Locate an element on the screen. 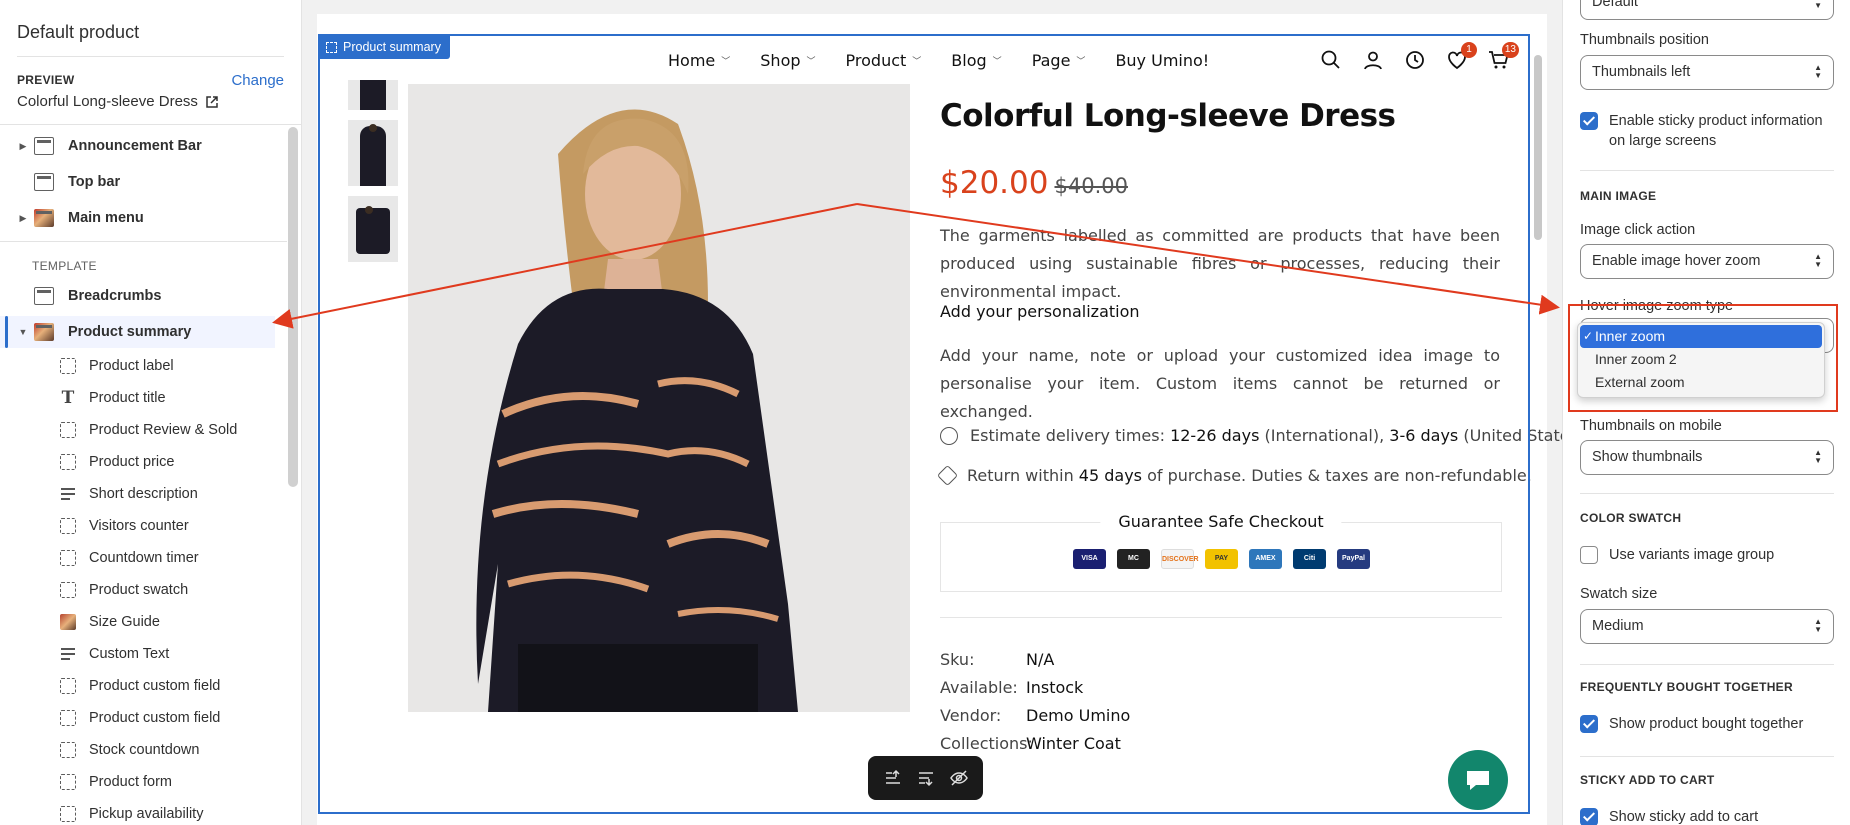 The width and height of the screenshot is (1850, 825). block-item: Product price is located at coordinates (117, 462).